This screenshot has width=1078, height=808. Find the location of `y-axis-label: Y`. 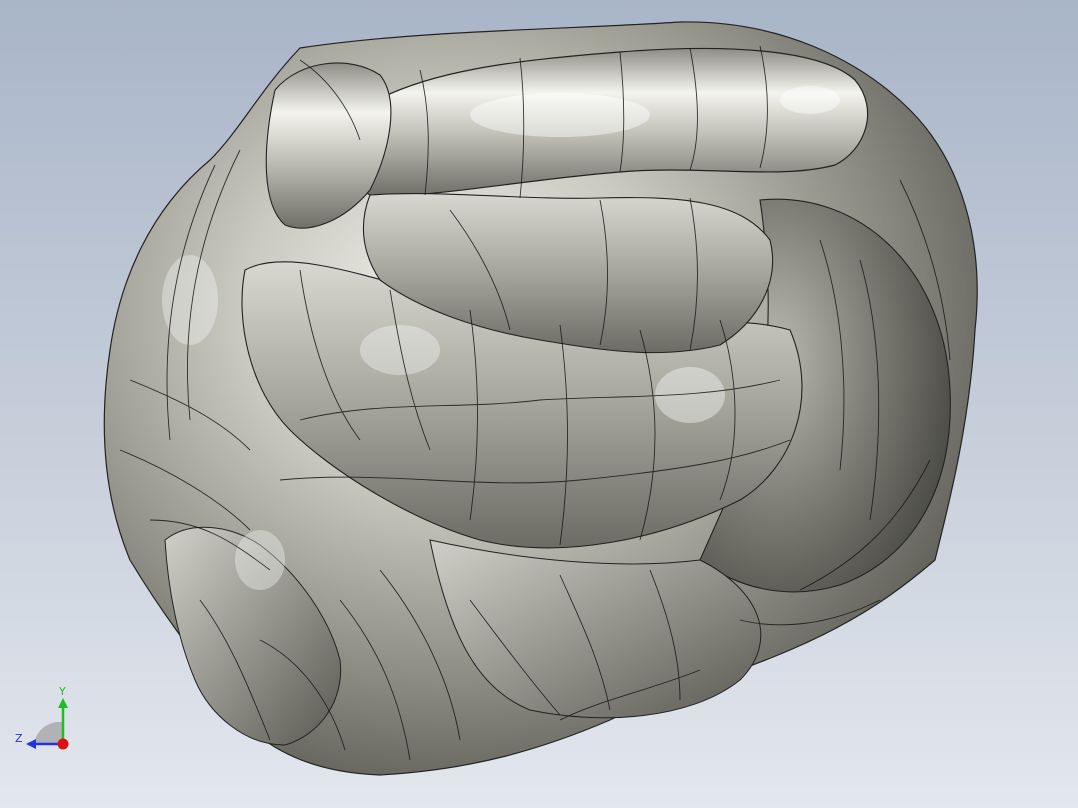

y-axis-label: Y is located at coordinates (62, 691).